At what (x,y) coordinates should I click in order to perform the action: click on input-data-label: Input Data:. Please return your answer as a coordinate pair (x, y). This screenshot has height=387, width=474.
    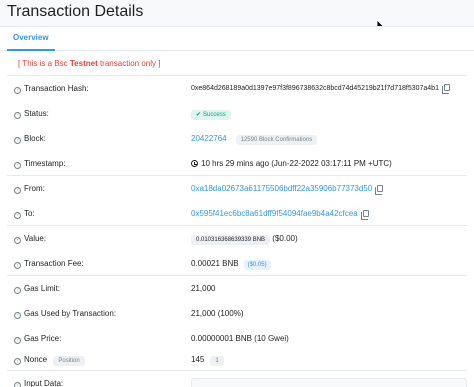
    Looking at the image, I should click on (44, 383).